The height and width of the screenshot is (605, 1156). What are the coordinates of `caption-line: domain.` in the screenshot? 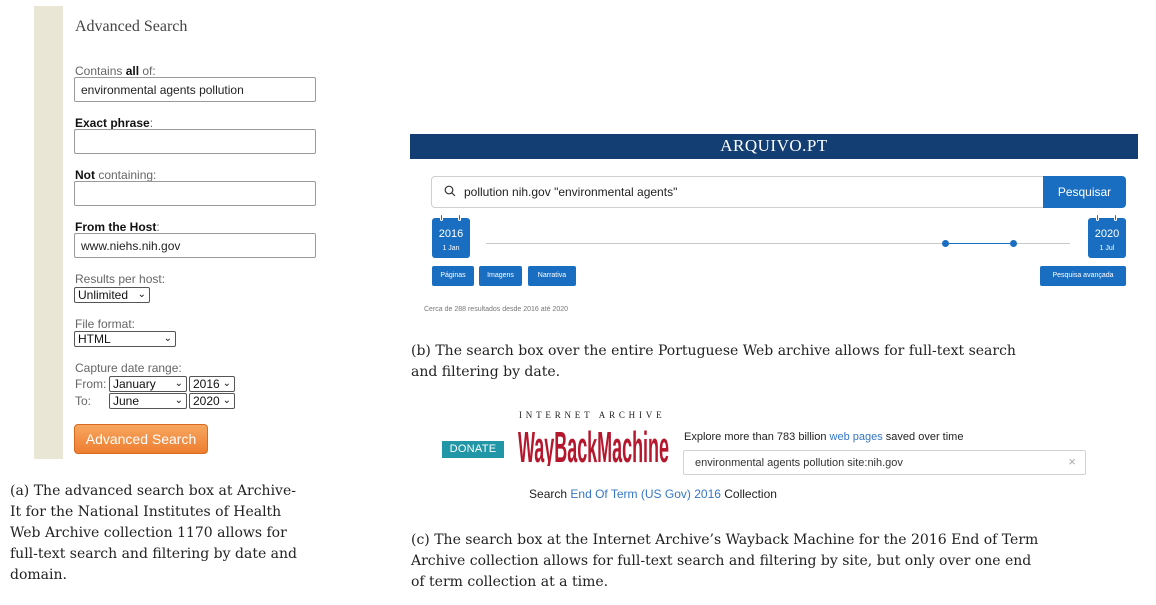 It's located at (38, 575).